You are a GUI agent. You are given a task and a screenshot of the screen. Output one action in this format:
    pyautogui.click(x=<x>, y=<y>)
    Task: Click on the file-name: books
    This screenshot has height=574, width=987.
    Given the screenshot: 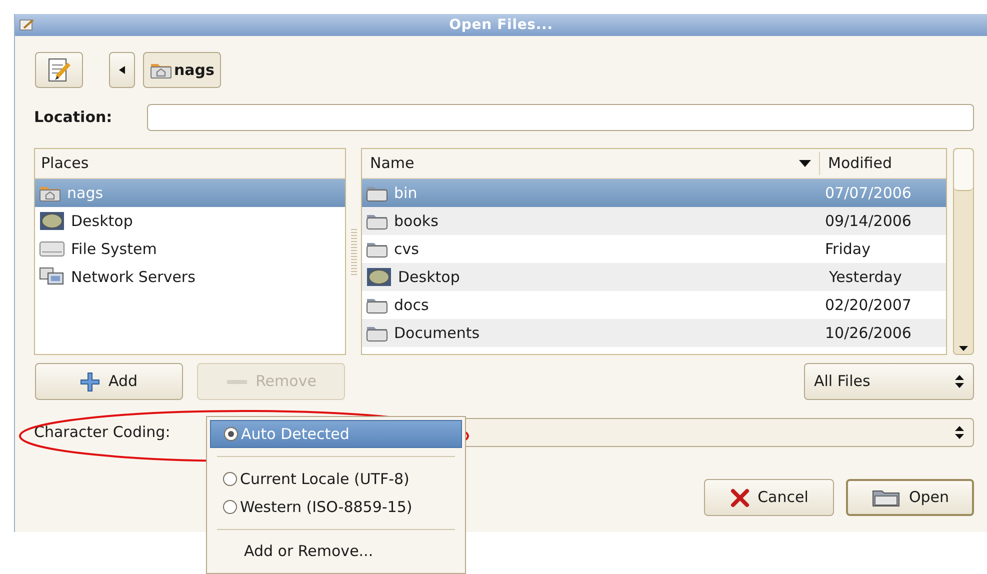 What is the action you would take?
    pyautogui.click(x=416, y=221)
    